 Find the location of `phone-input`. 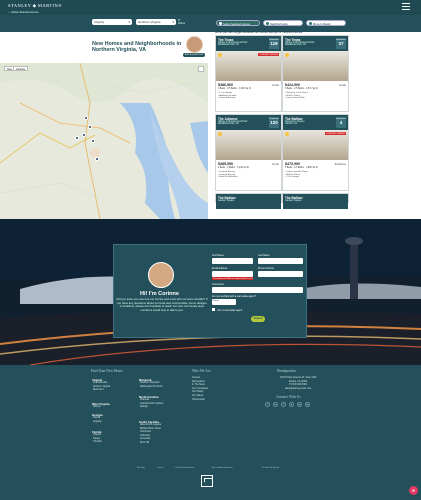

phone-input is located at coordinates (280, 274).